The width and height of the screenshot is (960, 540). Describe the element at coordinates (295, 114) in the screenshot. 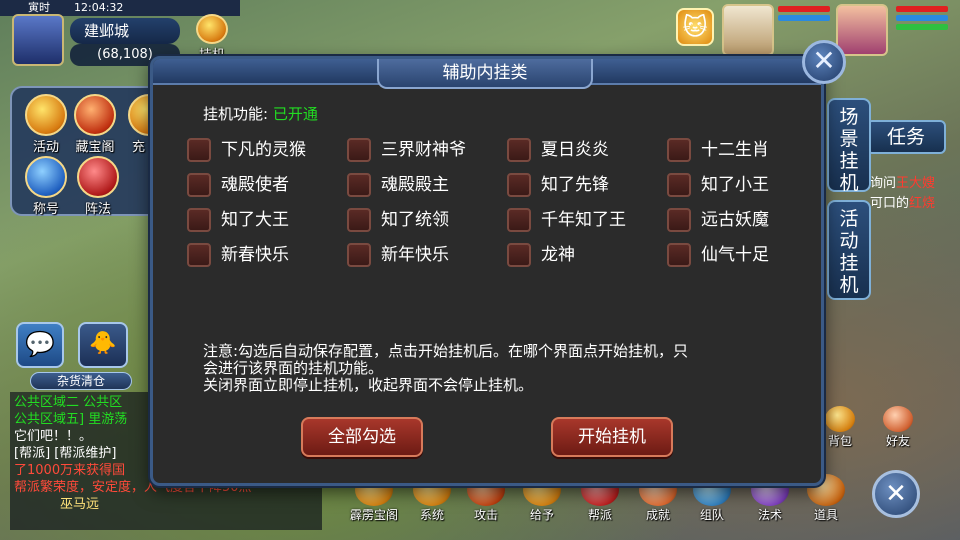

I see `status-value: 已开通` at that location.